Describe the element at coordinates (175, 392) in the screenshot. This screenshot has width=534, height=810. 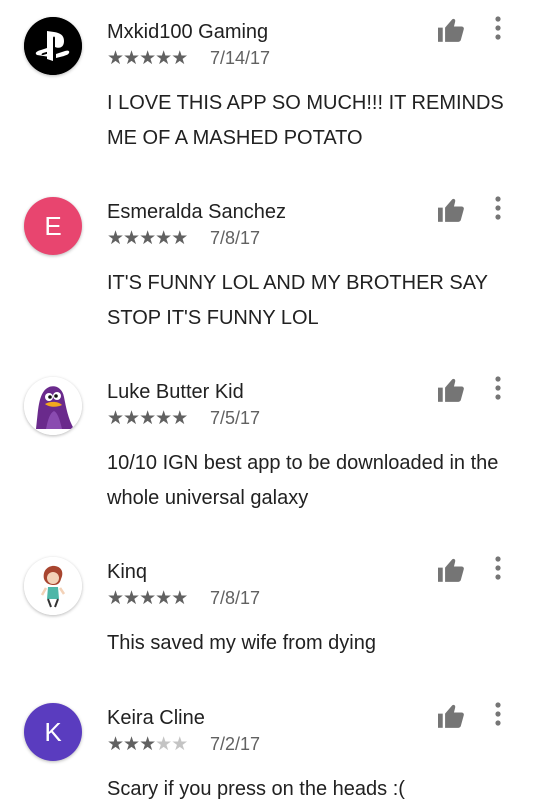
I see `reviewer-name: Luke Butter Kid` at that location.